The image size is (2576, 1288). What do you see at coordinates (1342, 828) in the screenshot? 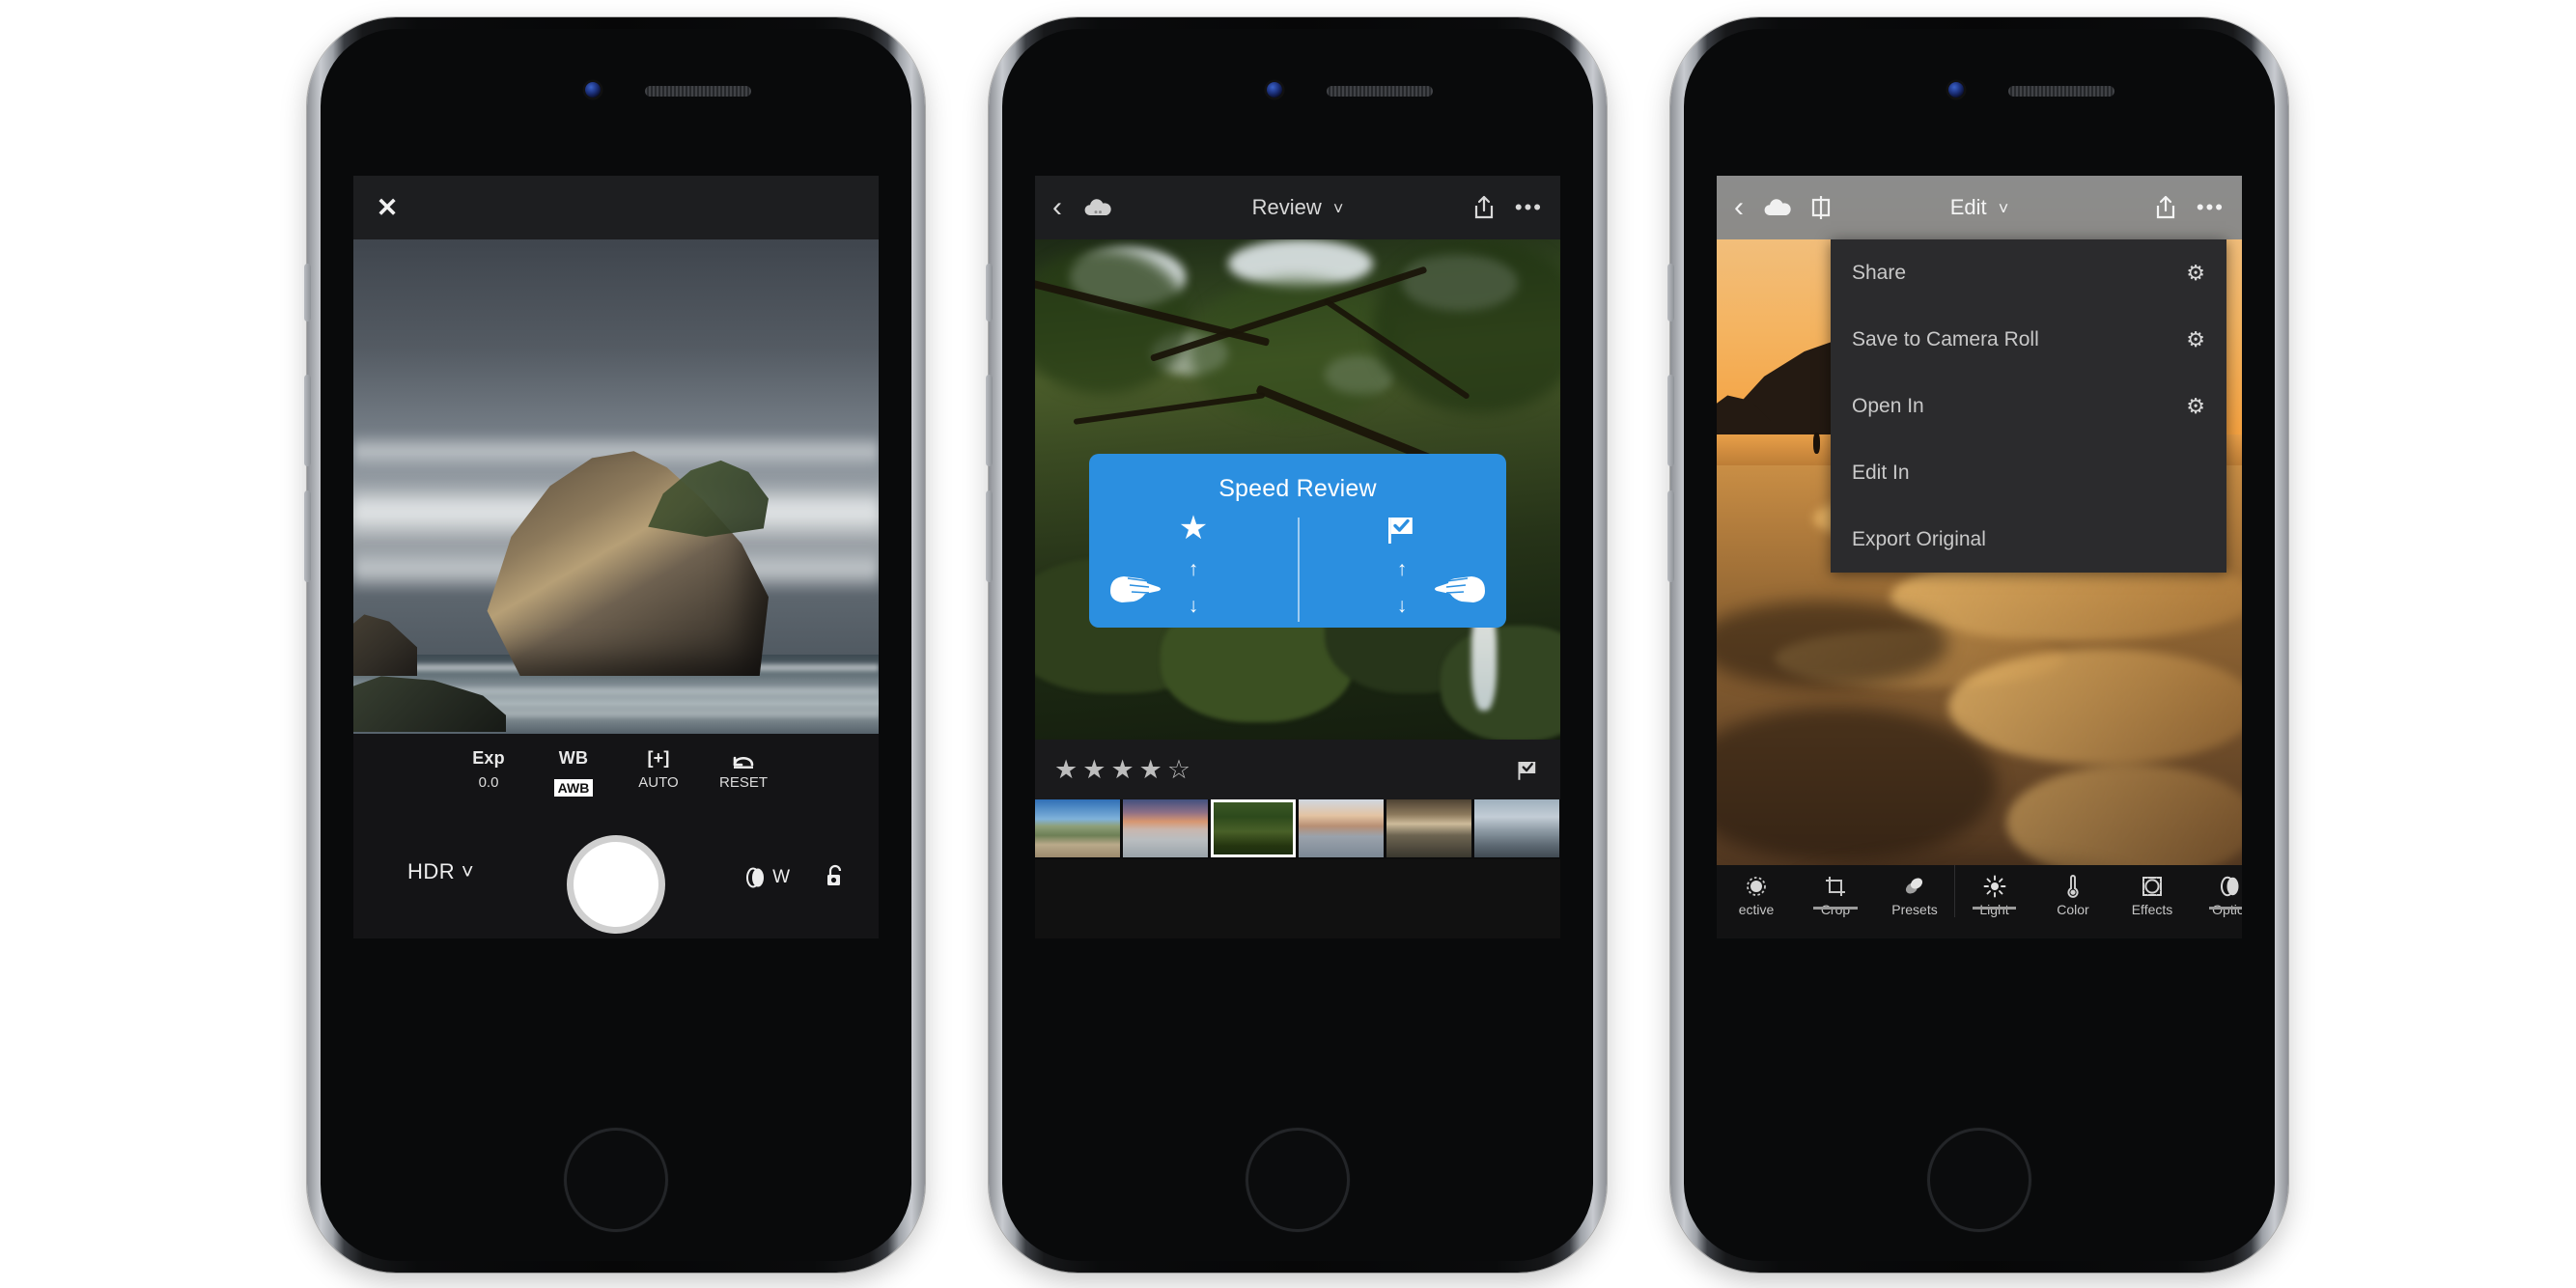
I see `thumb-bridge` at bounding box center [1342, 828].